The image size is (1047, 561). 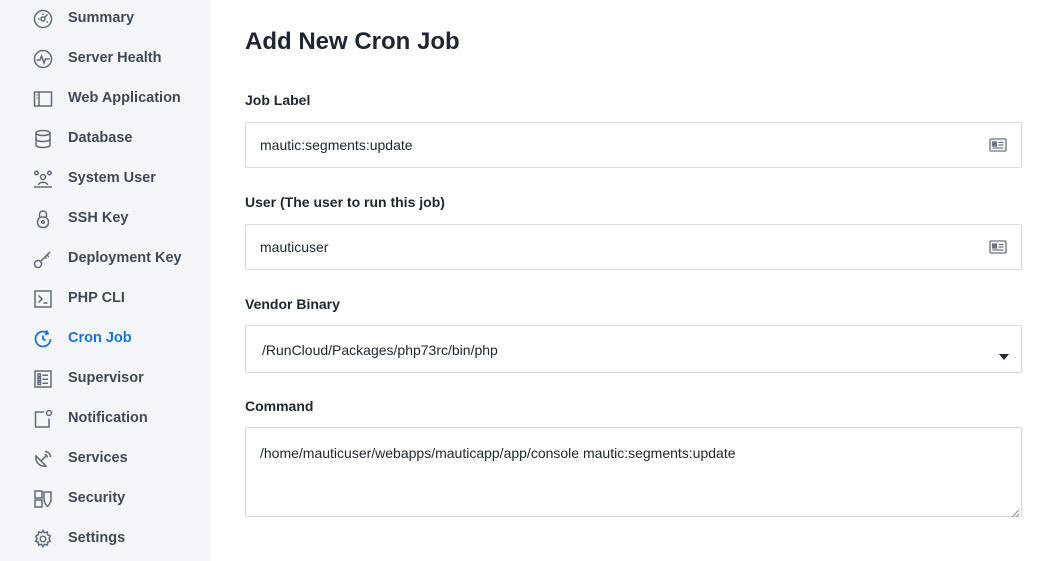 I want to click on shield-icon, so click(x=43, y=499).